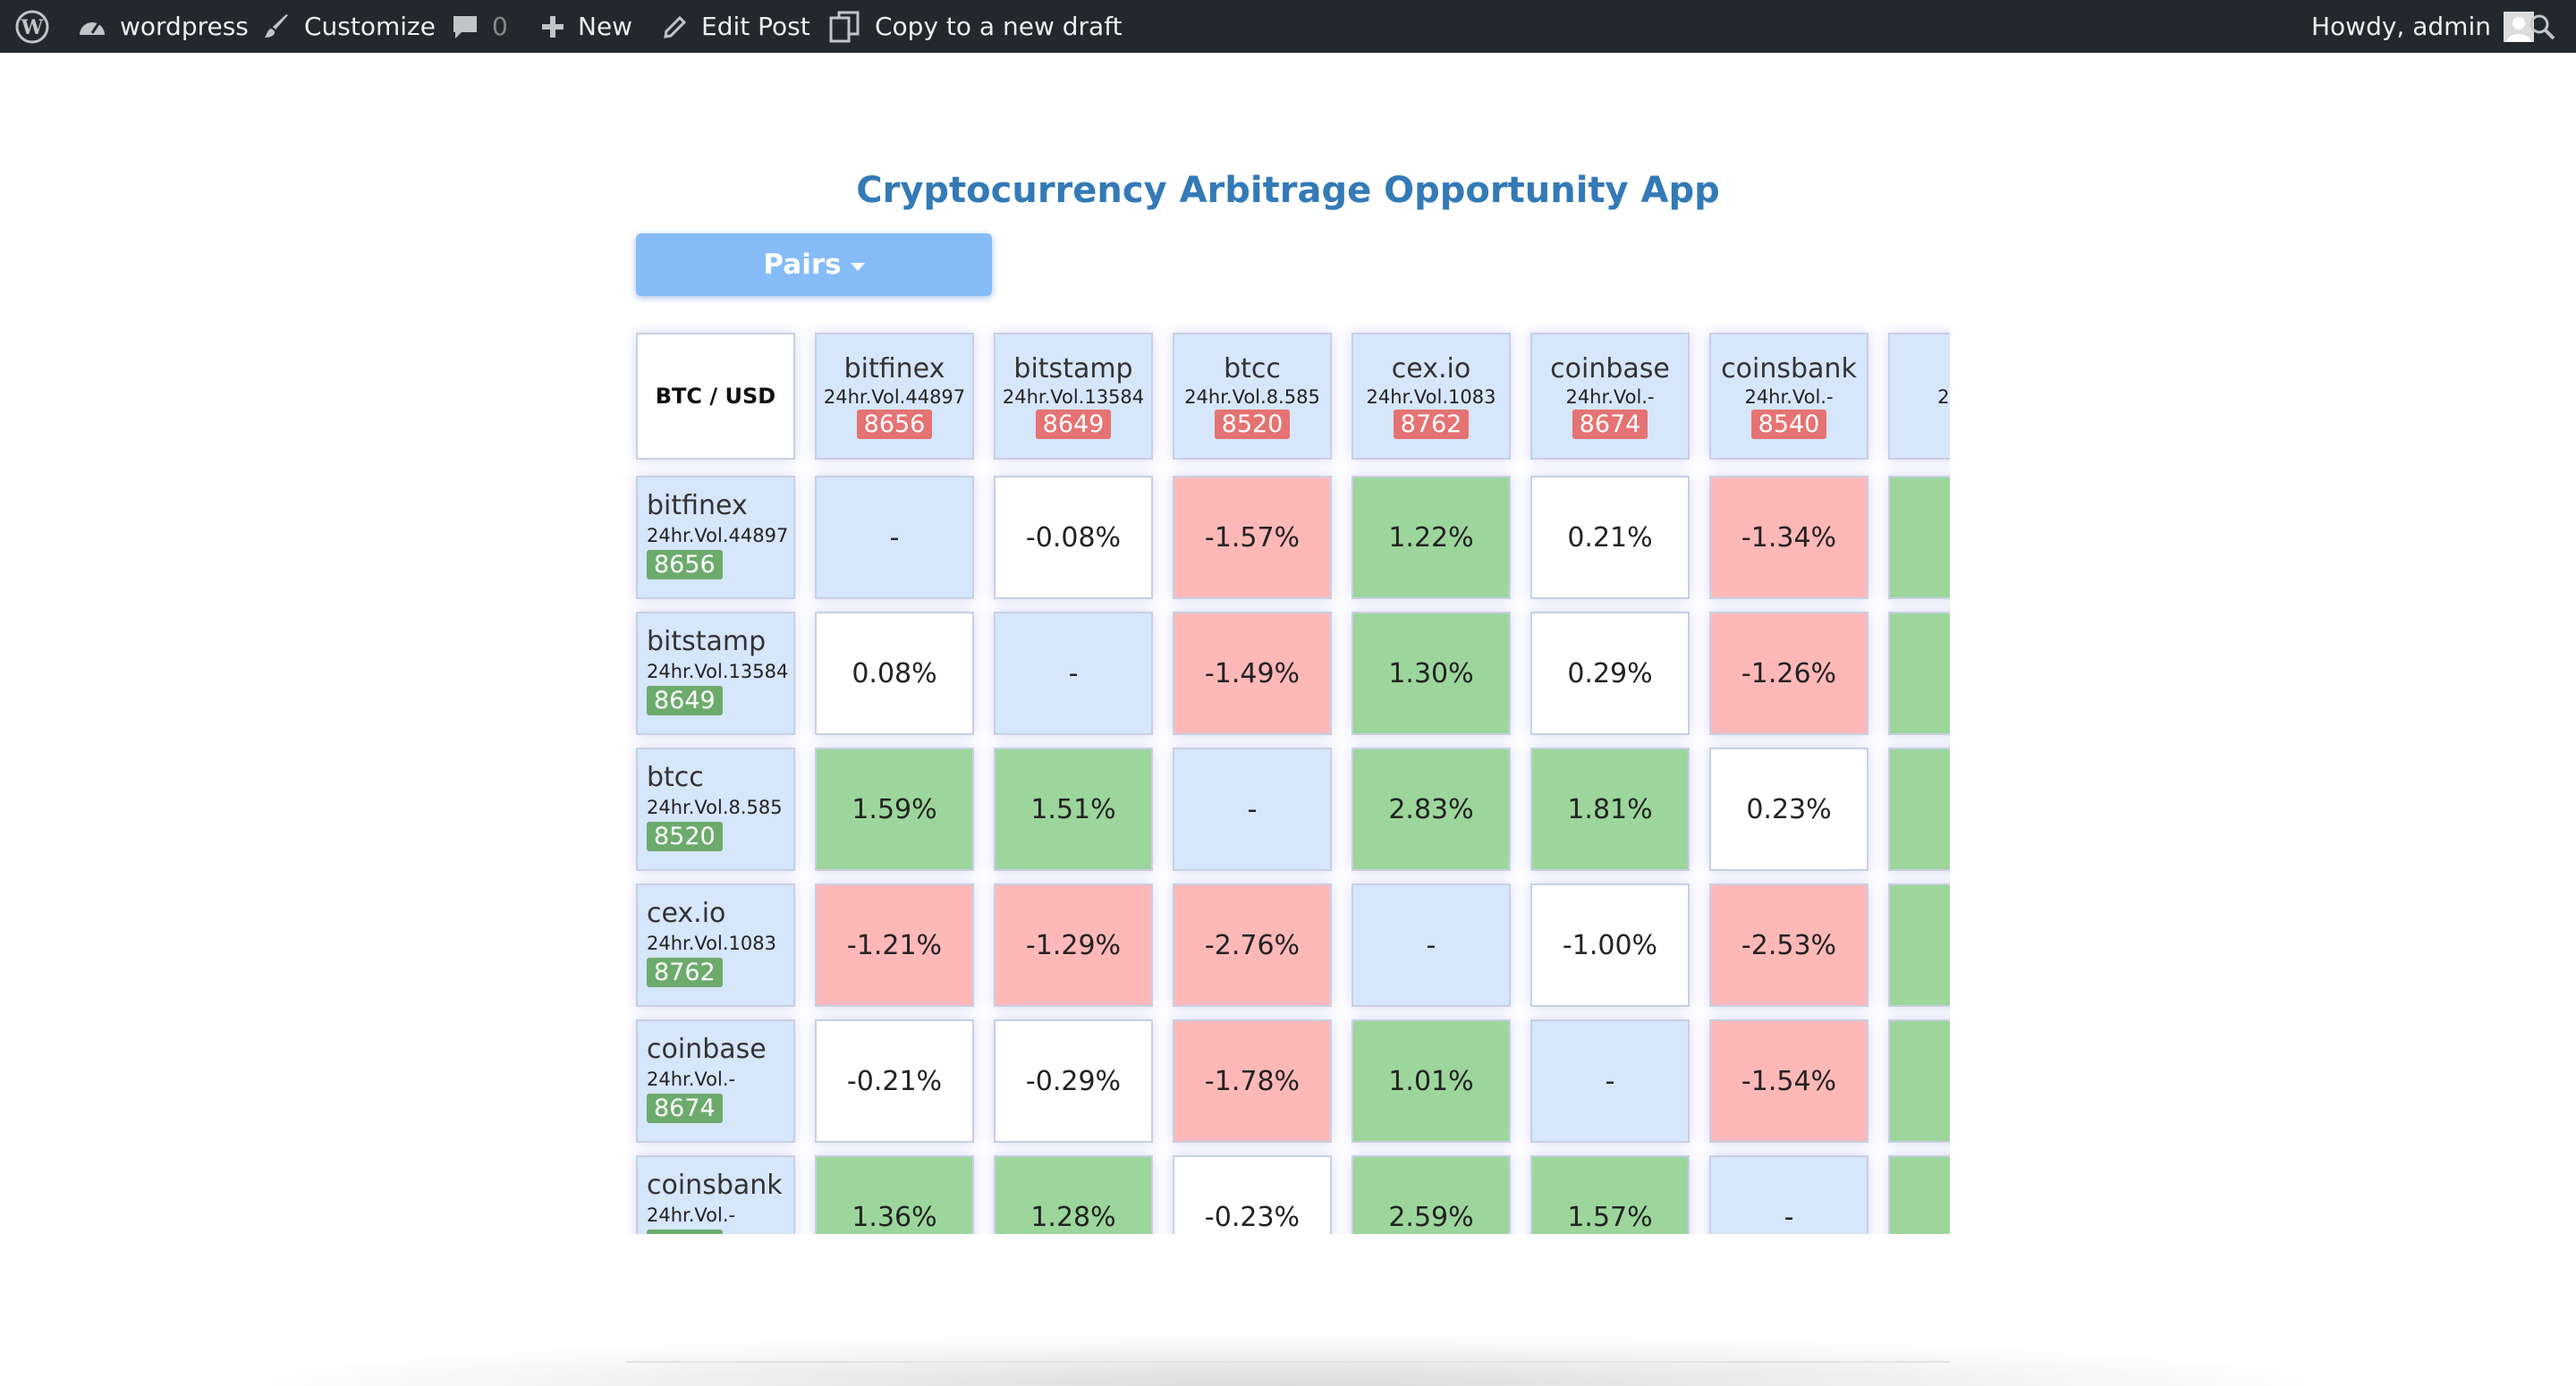 This screenshot has width=2576, height=1386. I want to click on exchange-price-badge: 8649, so click(1073, 425).